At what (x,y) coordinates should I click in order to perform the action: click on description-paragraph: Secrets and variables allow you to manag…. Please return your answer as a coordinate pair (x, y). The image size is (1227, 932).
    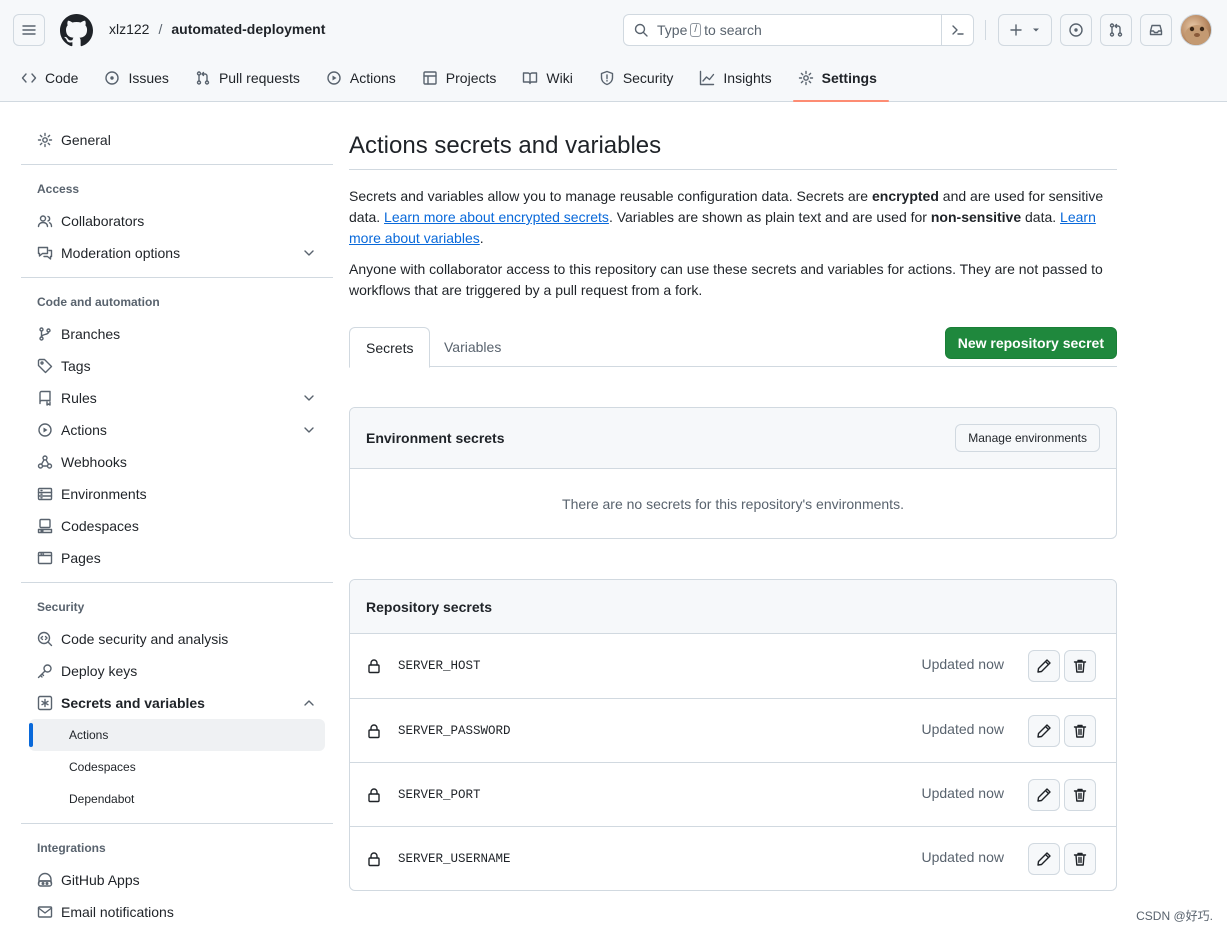
    Looking at the image, I should click on (733, 217).